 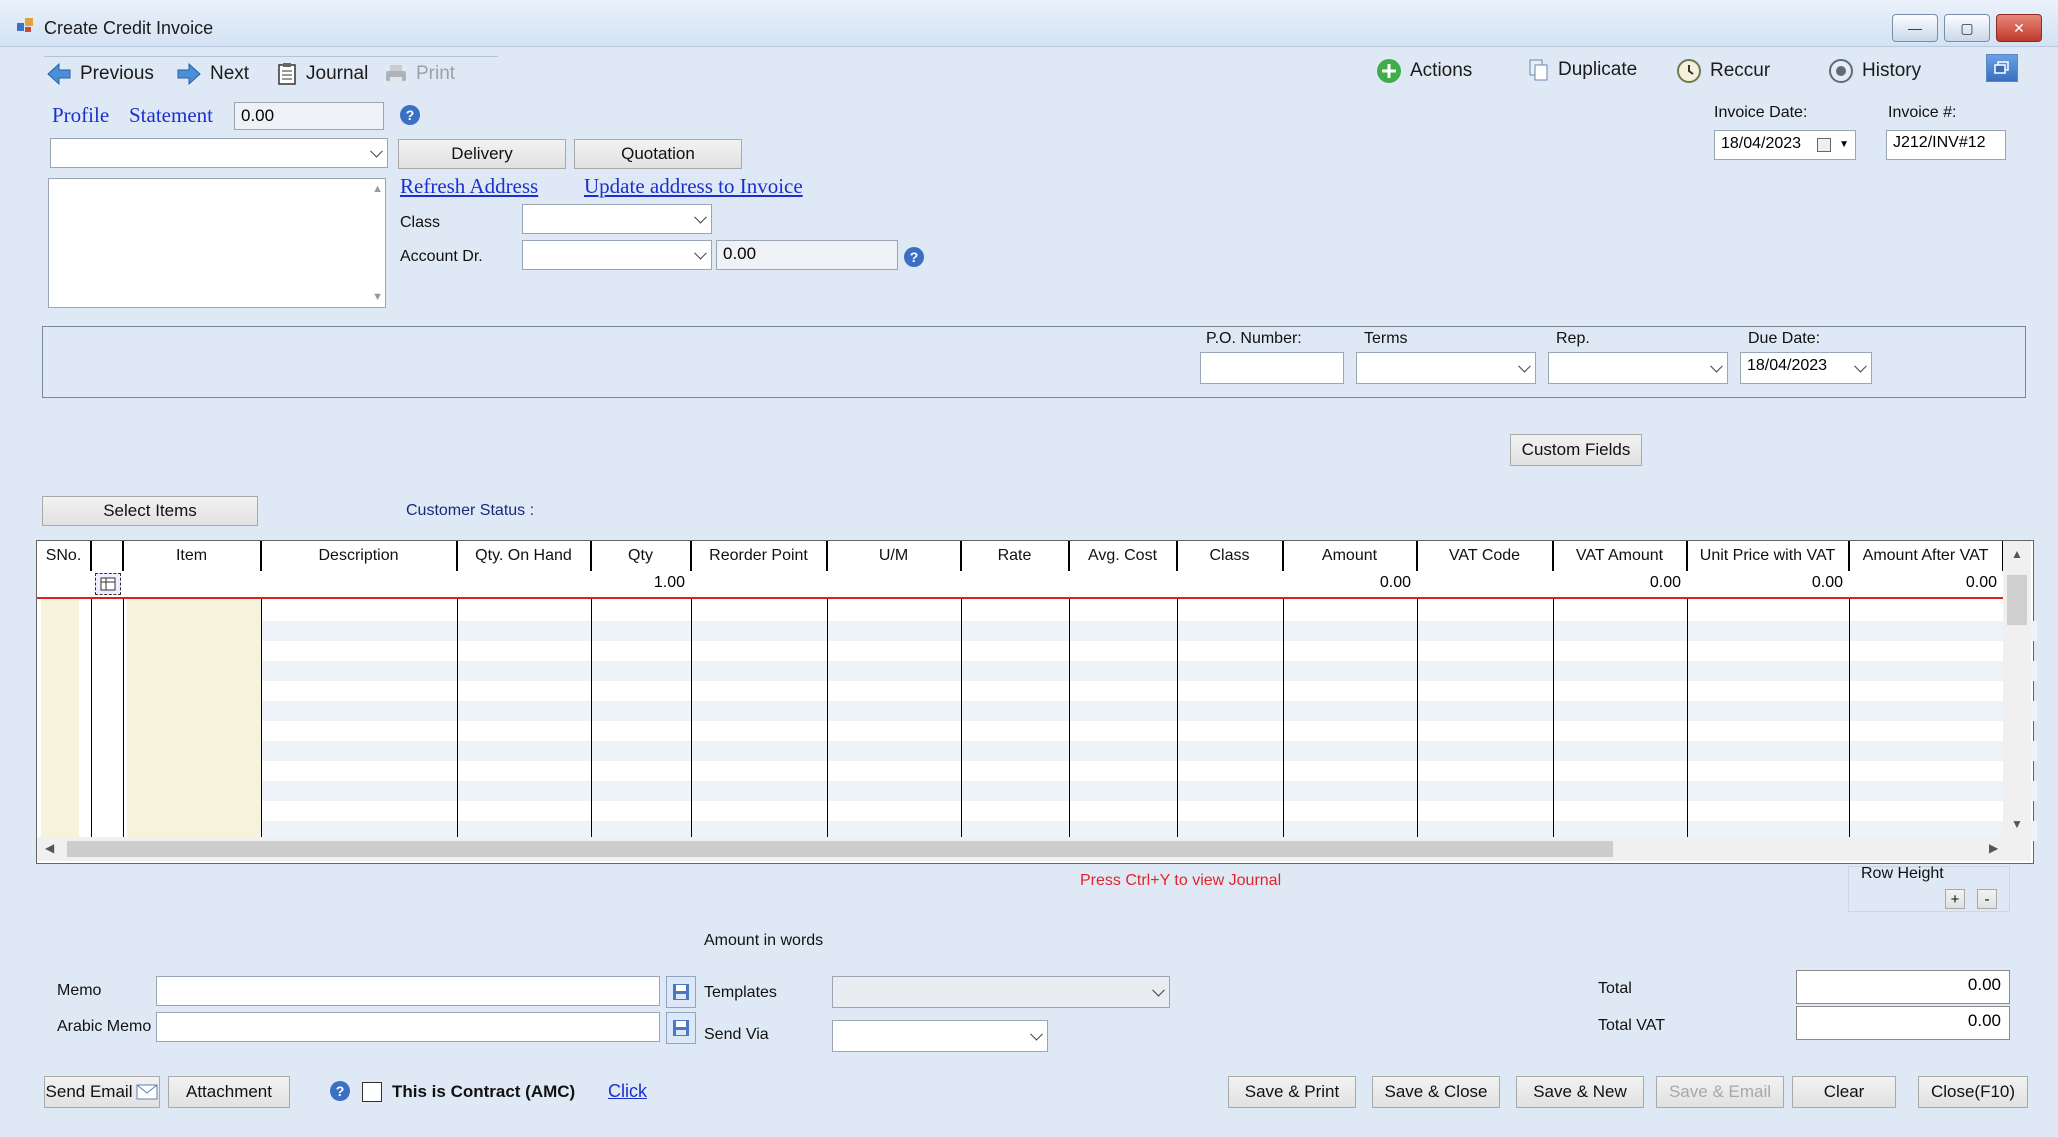 I want to click on update-address-link: Update address to Invoice, so click(x=693, y=186).